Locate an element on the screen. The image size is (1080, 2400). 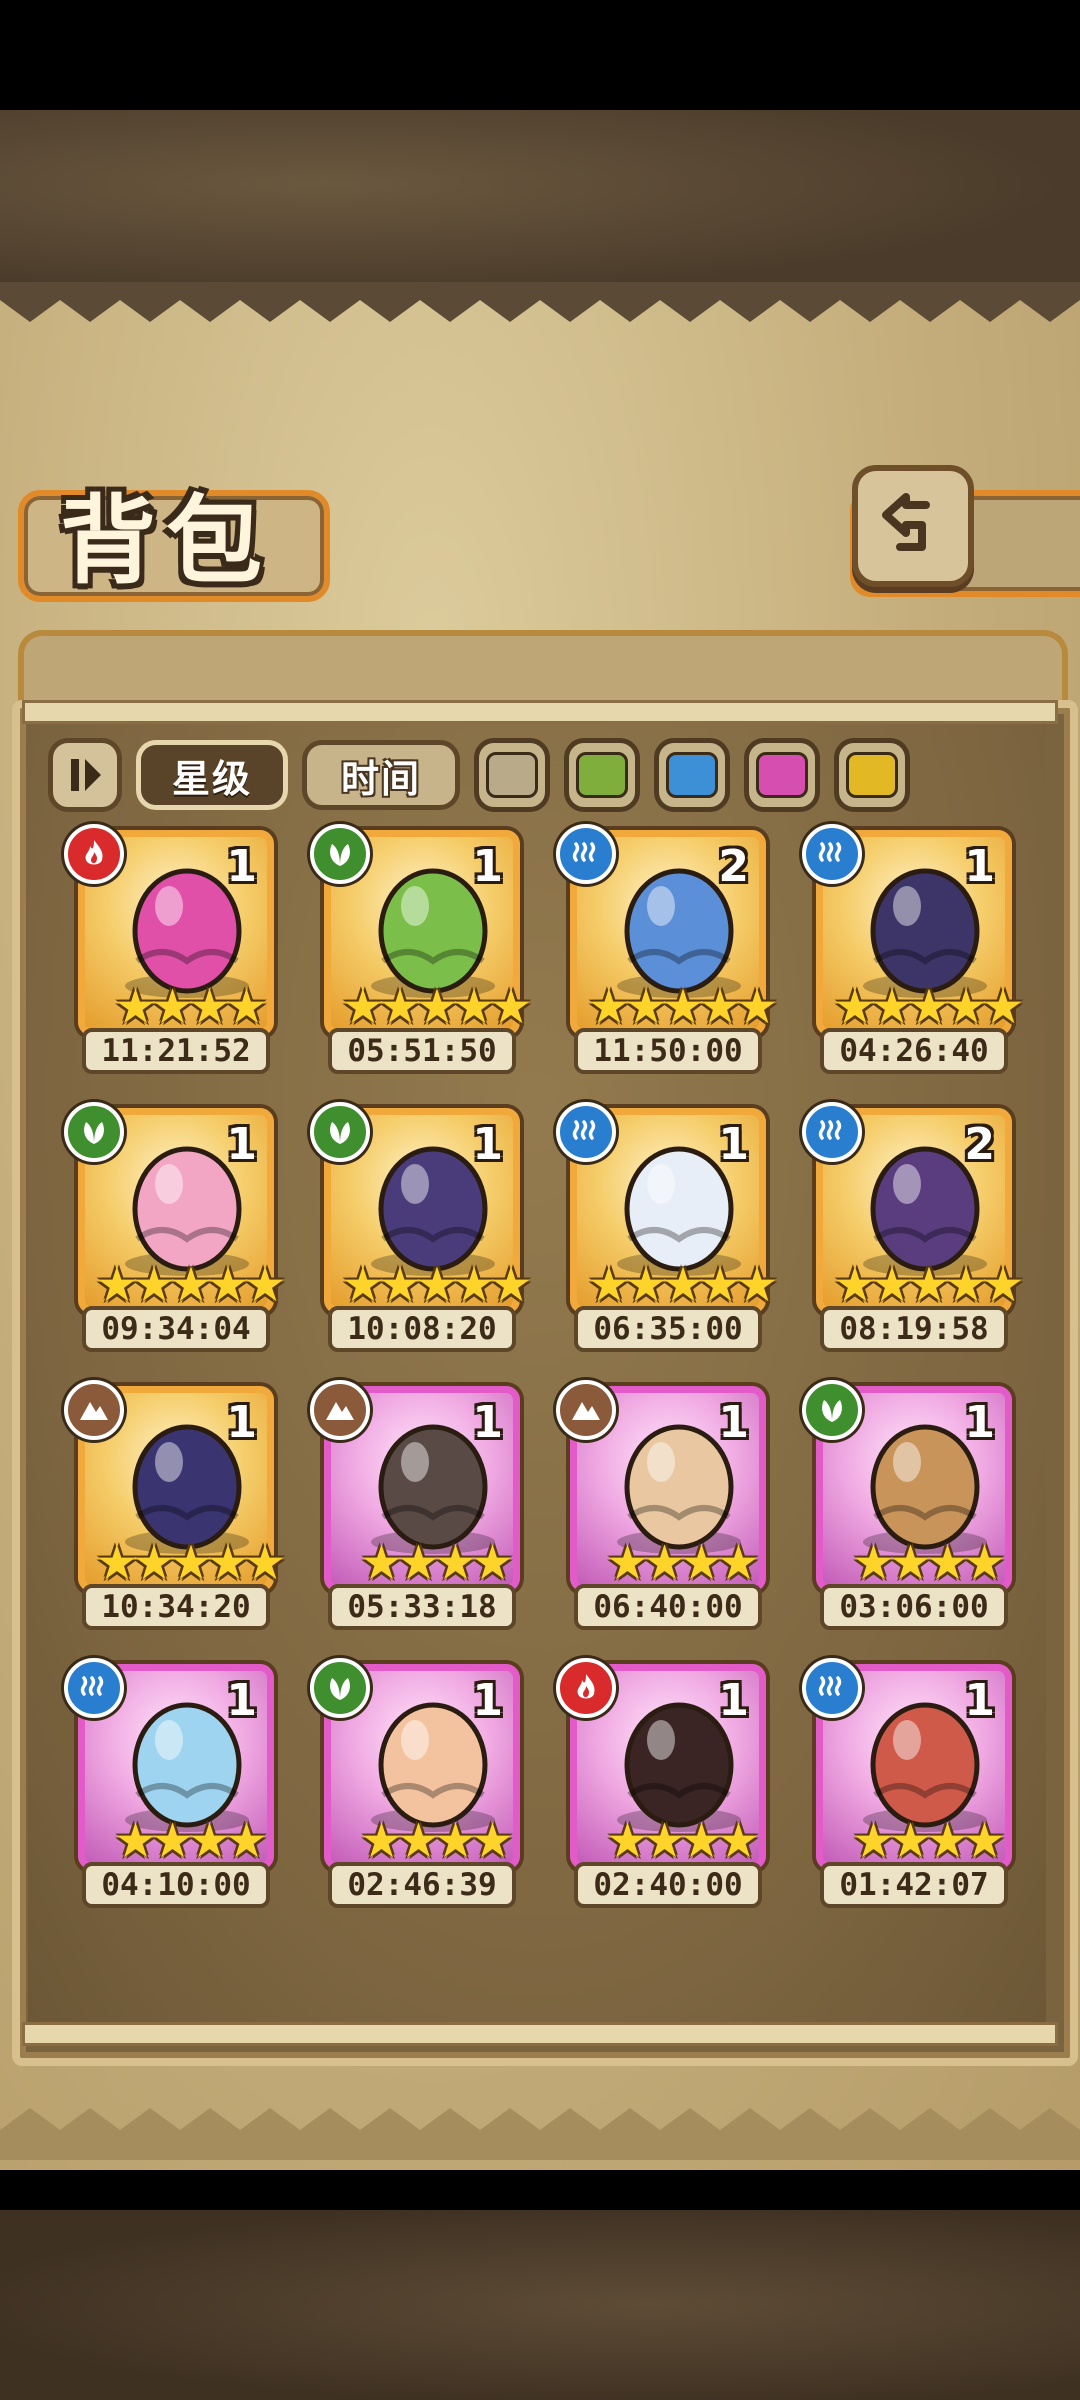
hatch-timer: 09:34:04 is located at coordinates (176, 1329).